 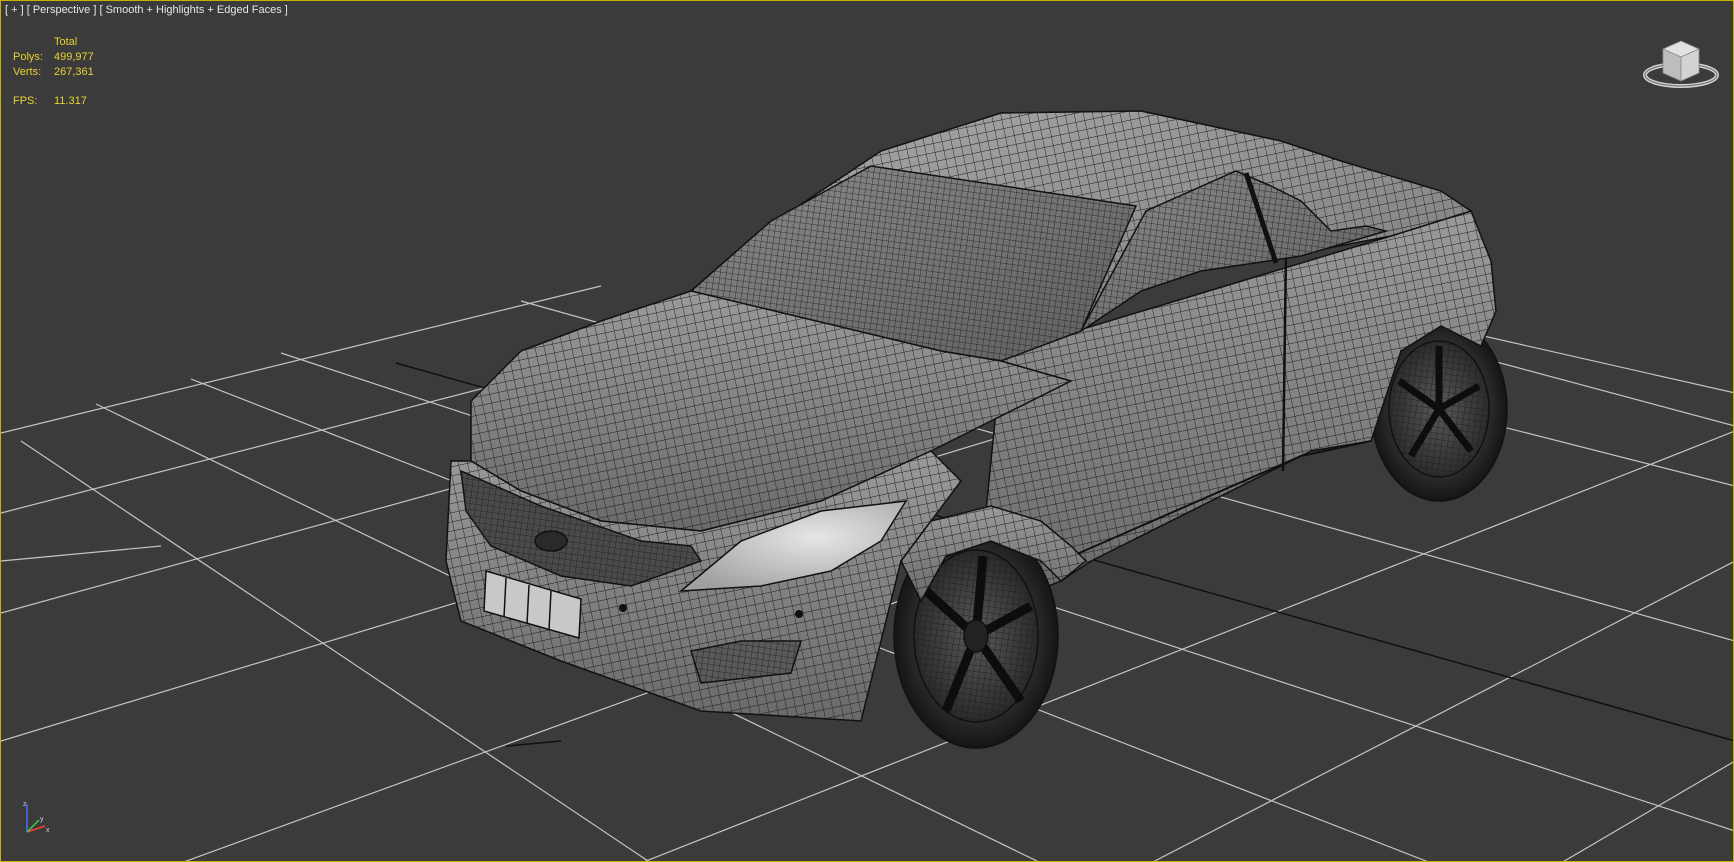 What do you see at coordinates (66, 42) in the screenshot?
I see `stats-header: Total` at bounding box center [66, 42].